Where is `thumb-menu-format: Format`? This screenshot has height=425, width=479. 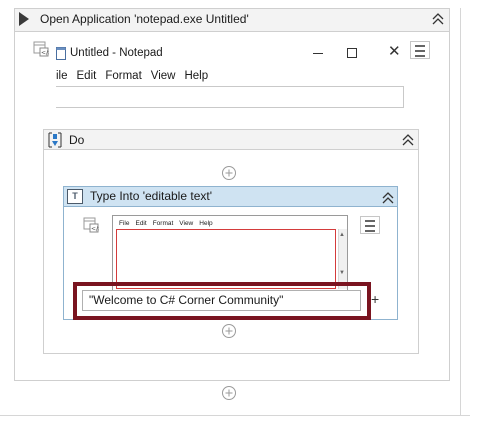 thumb-menu-format: Format is located at coordinates (163, 223).